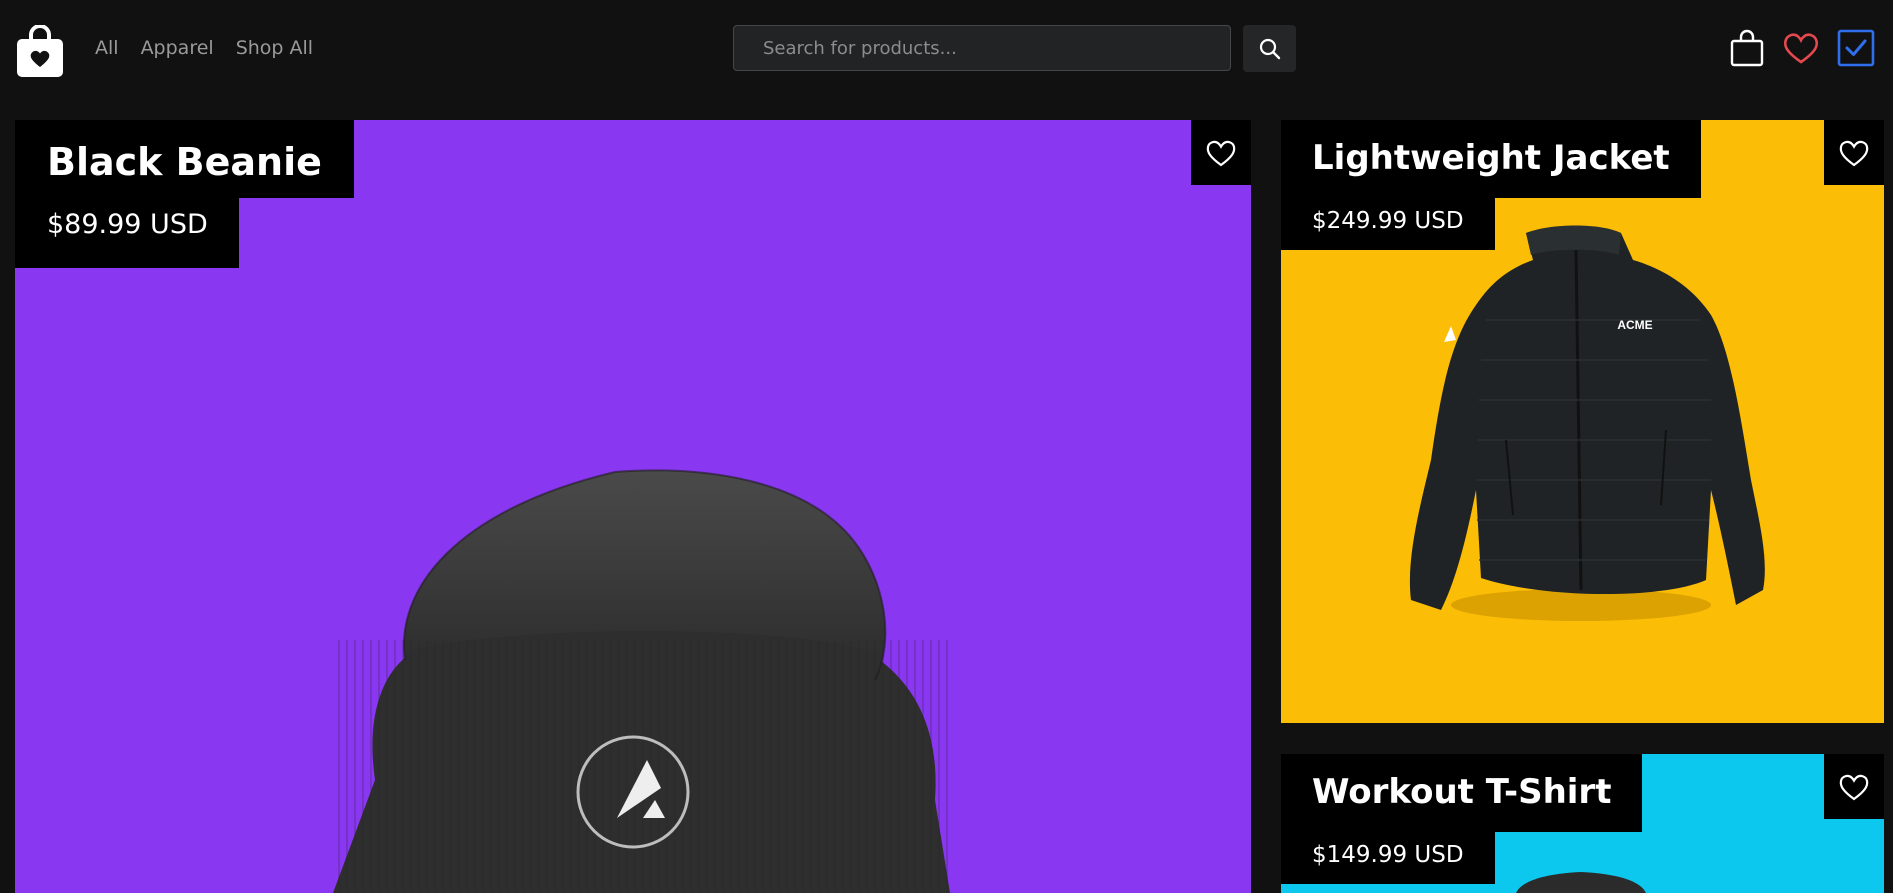 The height and width of the screenshot is (893, 1893). I want to click on nav-link-all: All, so click(107, 48).